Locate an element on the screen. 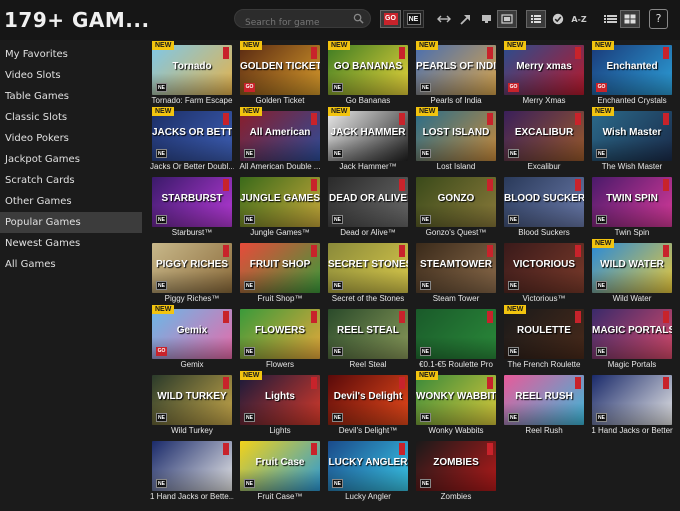 This screenshot has height=511, width=680. game-thumbnail: JUNGLE GAMES NE is located at coordinates (280, 202).